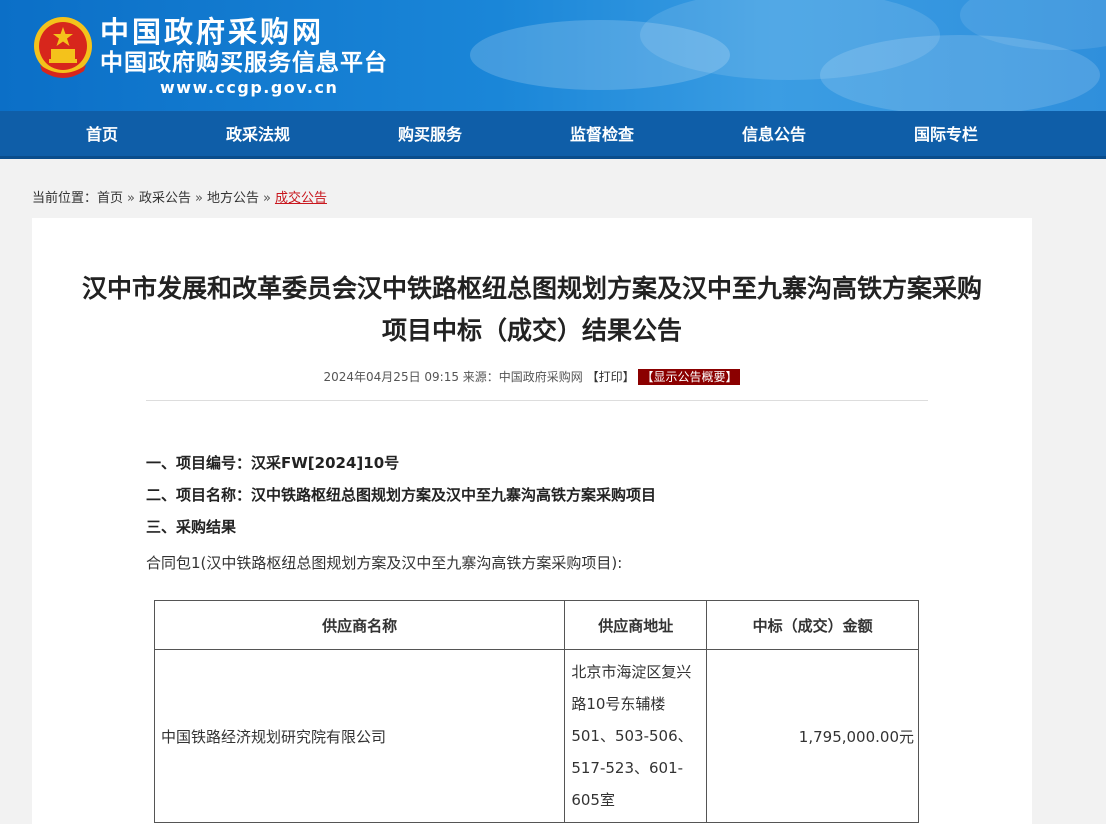  I want to click on site-url: www.ccgp.gov.cn, so click(249, 87).